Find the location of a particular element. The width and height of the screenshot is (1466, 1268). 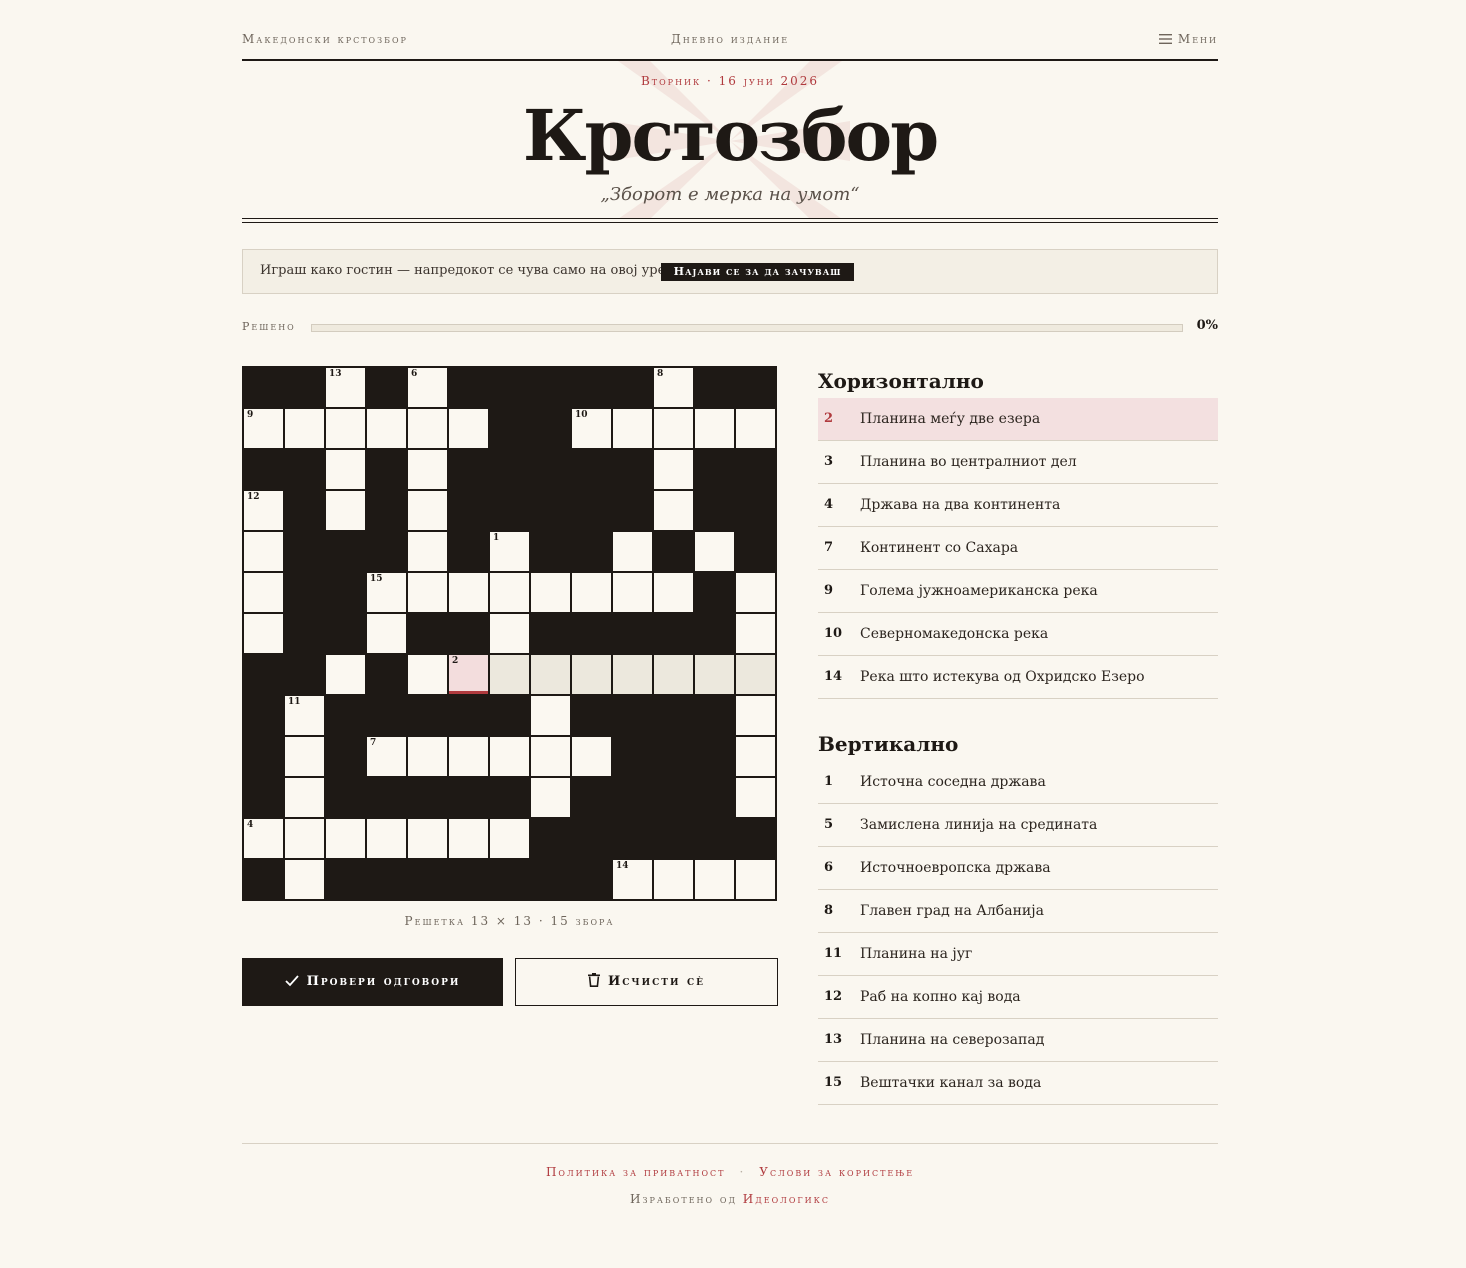

check-answers-button: Провери одговори is located at coordinates (372, 982).